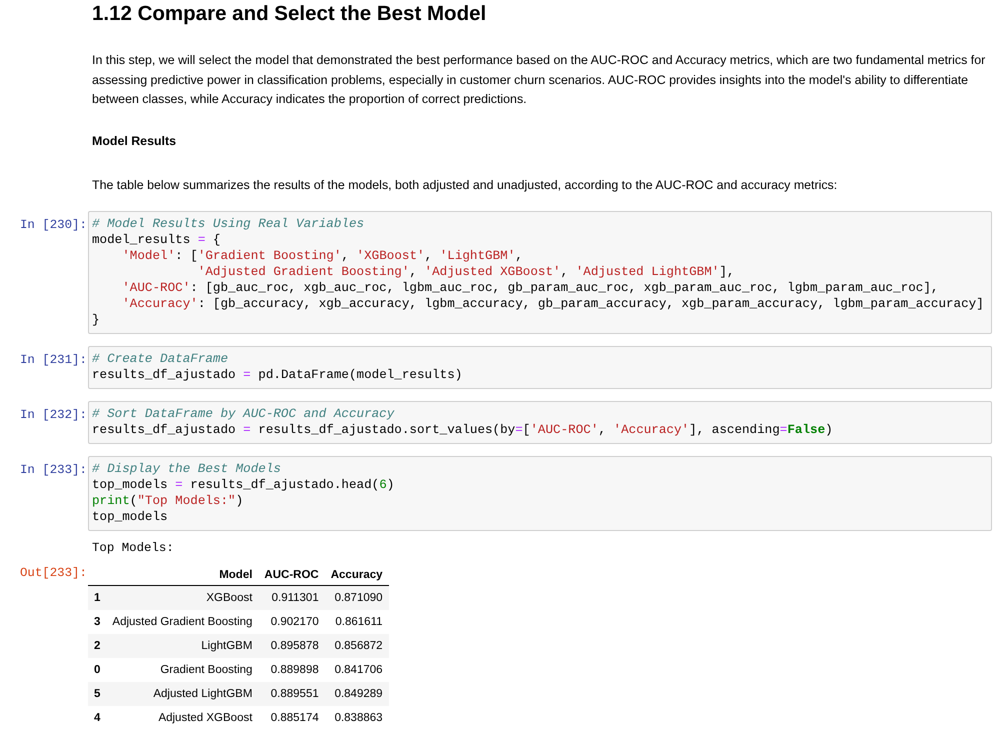  Describe the element at coordinates (278, 374) in the screenshot. I see `code-line: results_df_ajustado = pd.DataFrame(model_results)` at that location.